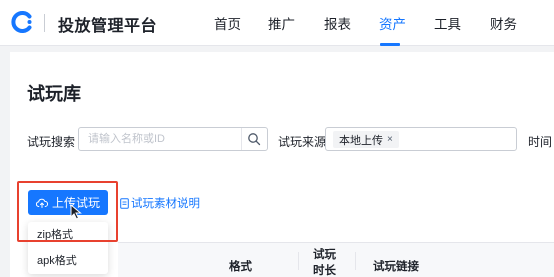 Image resolution: width=554 pixels, height=277 pixels. I want to click on close-icon: ×, so click(390, 139).